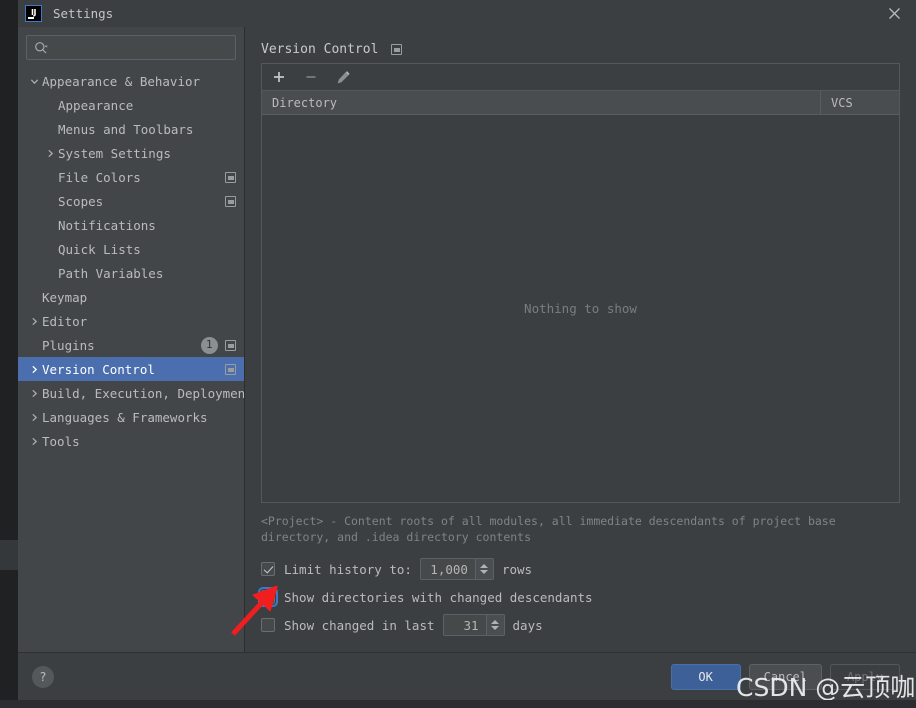 This screenshot has height=708, width=916. What do you see at coordinates (348, 569) in the screenshot?
I see `option-label: Limit history to:` at bounding box center [348, 569].